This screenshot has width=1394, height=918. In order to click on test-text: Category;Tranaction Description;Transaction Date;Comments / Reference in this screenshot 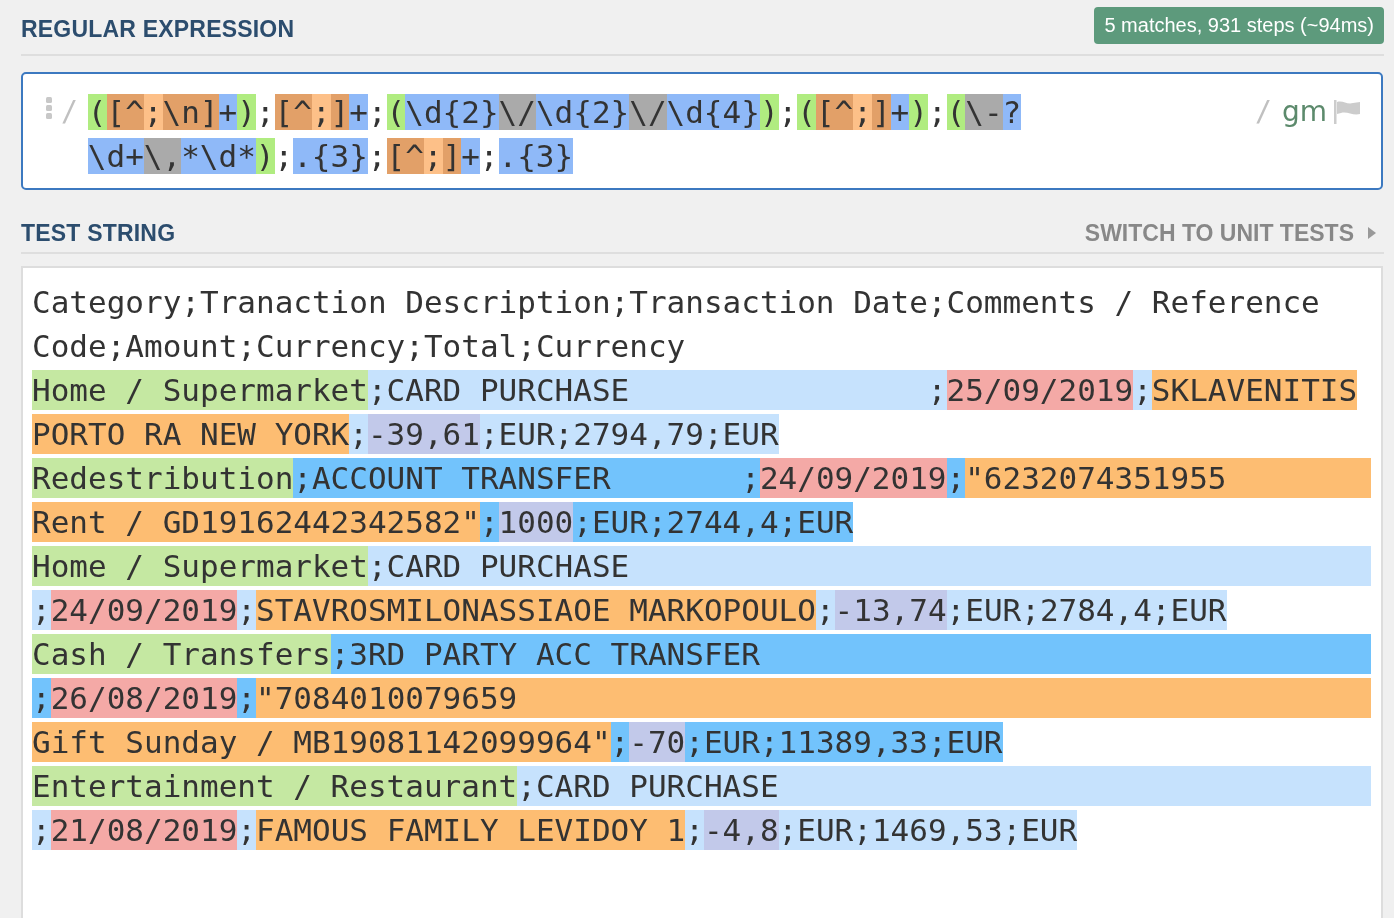, I will do `click(676, 302)`.